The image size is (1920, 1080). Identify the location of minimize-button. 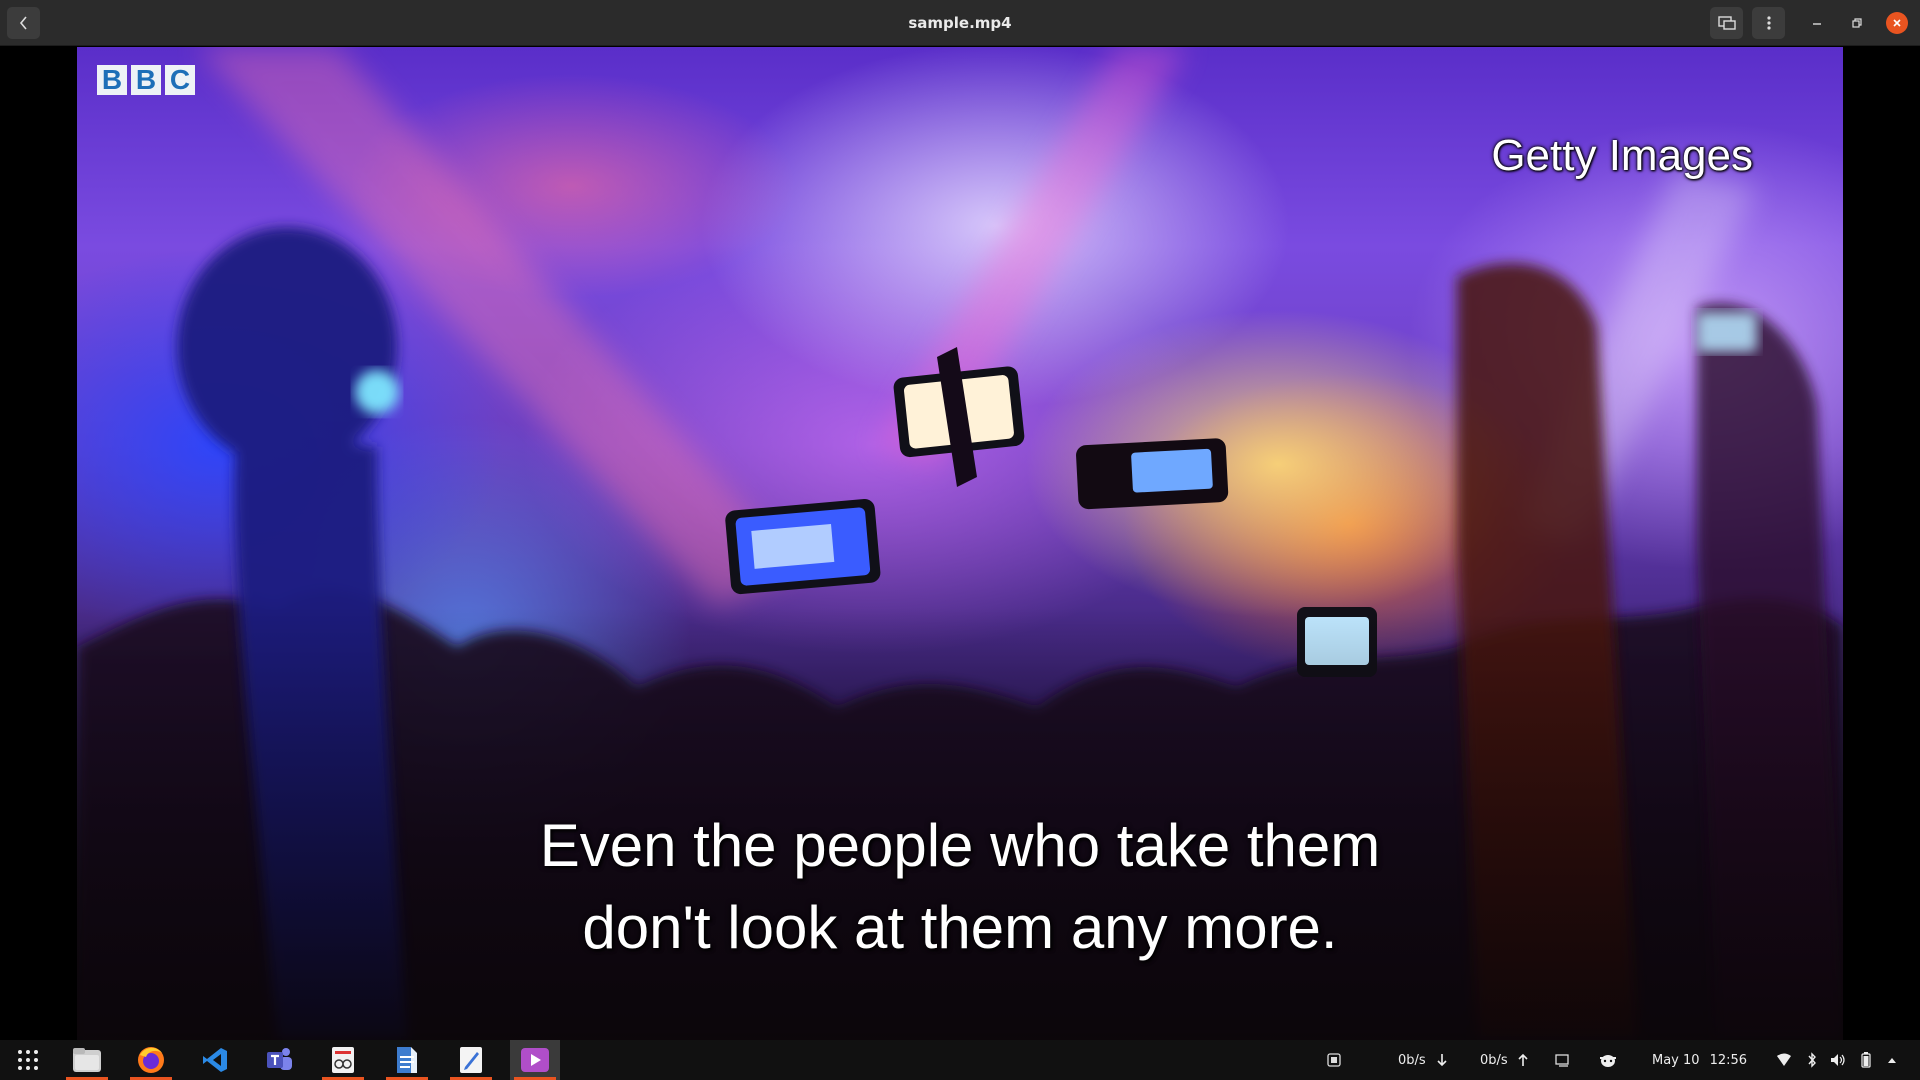
(1817, 23).